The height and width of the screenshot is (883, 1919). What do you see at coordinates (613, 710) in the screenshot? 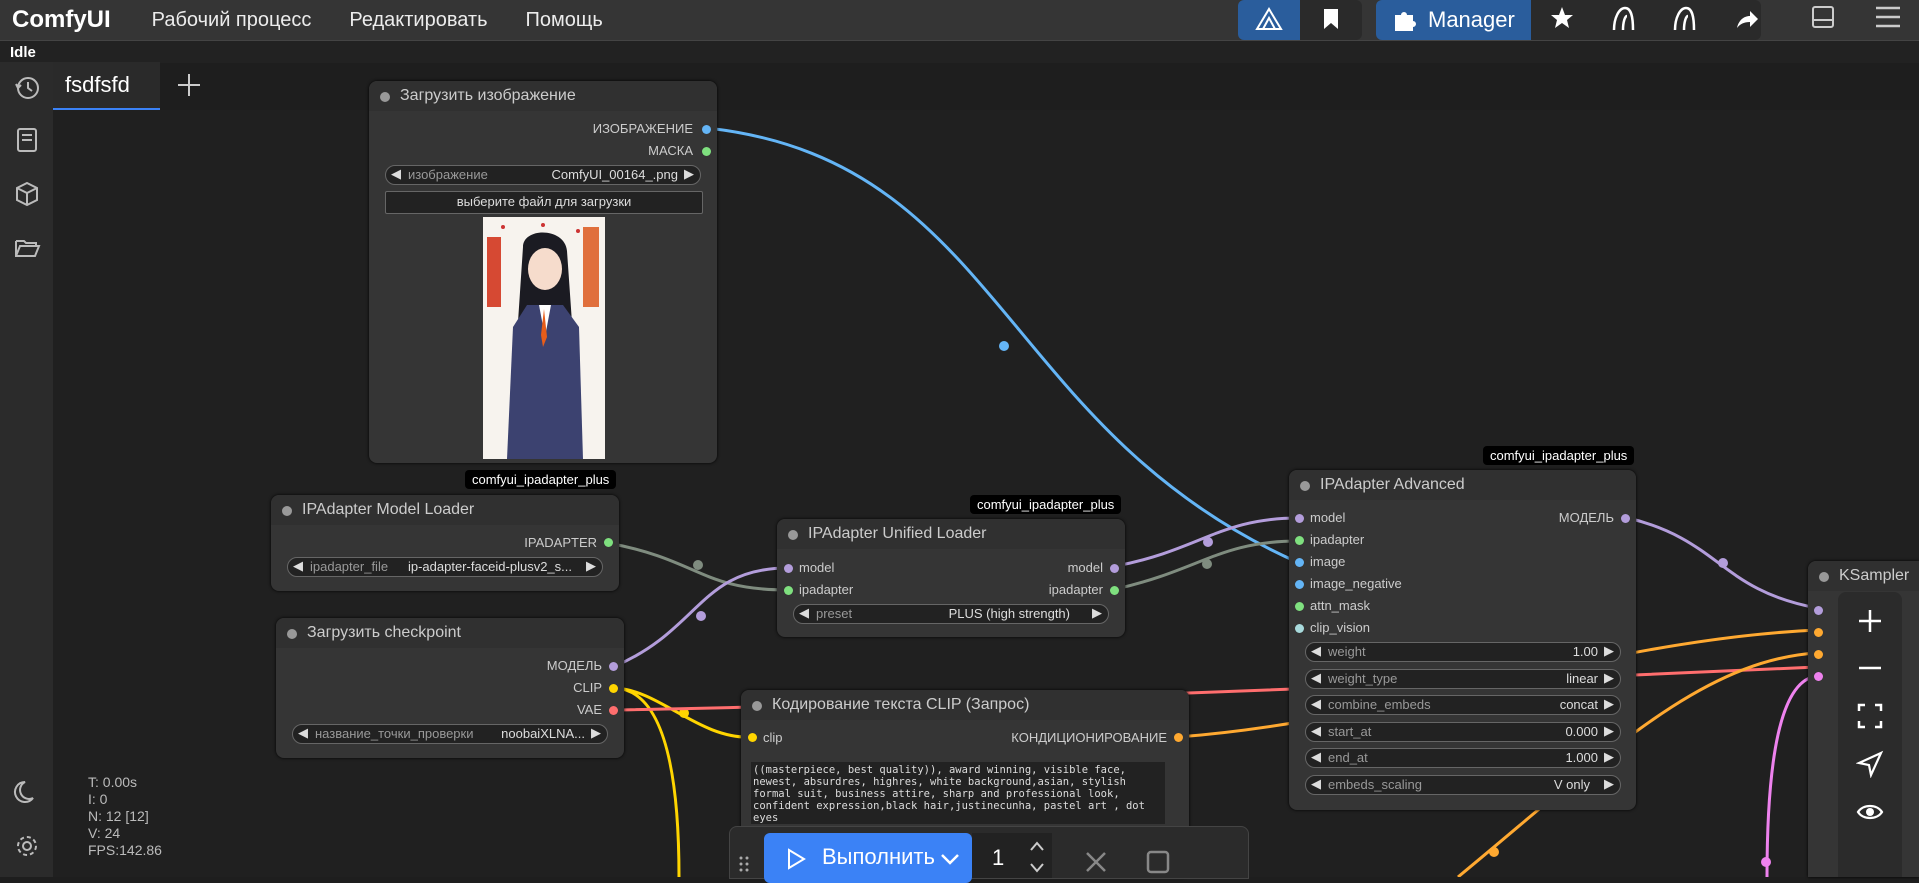
I see `output-slot-vae` at bounding box center [613, 710].